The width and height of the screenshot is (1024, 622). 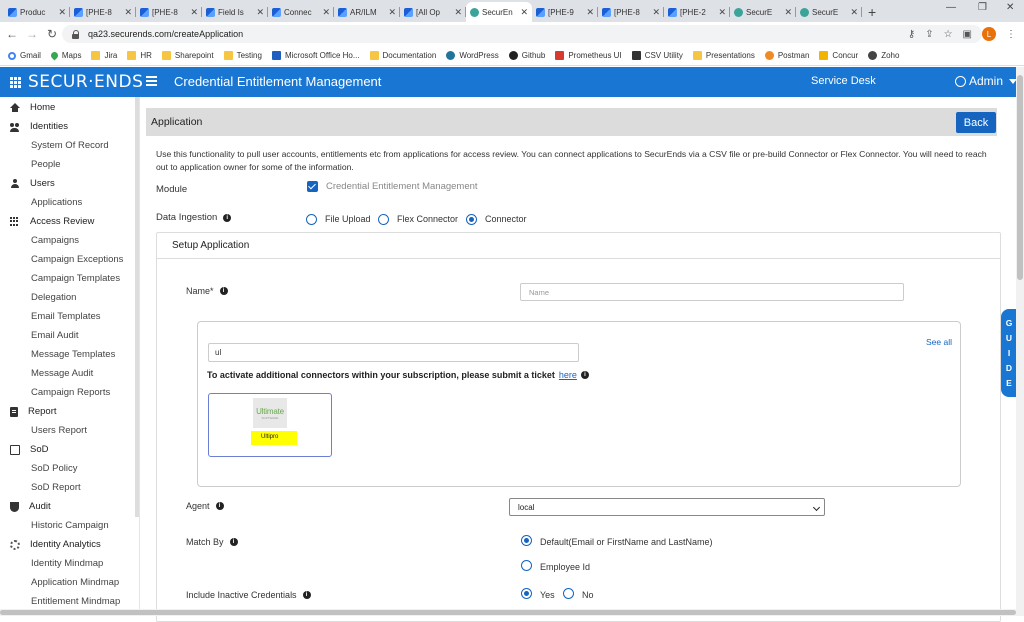 I want to click on browser-tab: [PHE-9 ✕, so click(x=565, y=12).